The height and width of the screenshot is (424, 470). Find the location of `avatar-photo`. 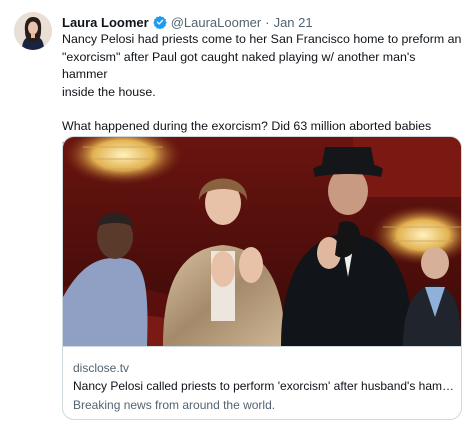

avatar-photo is located at coordinates (33, 31).